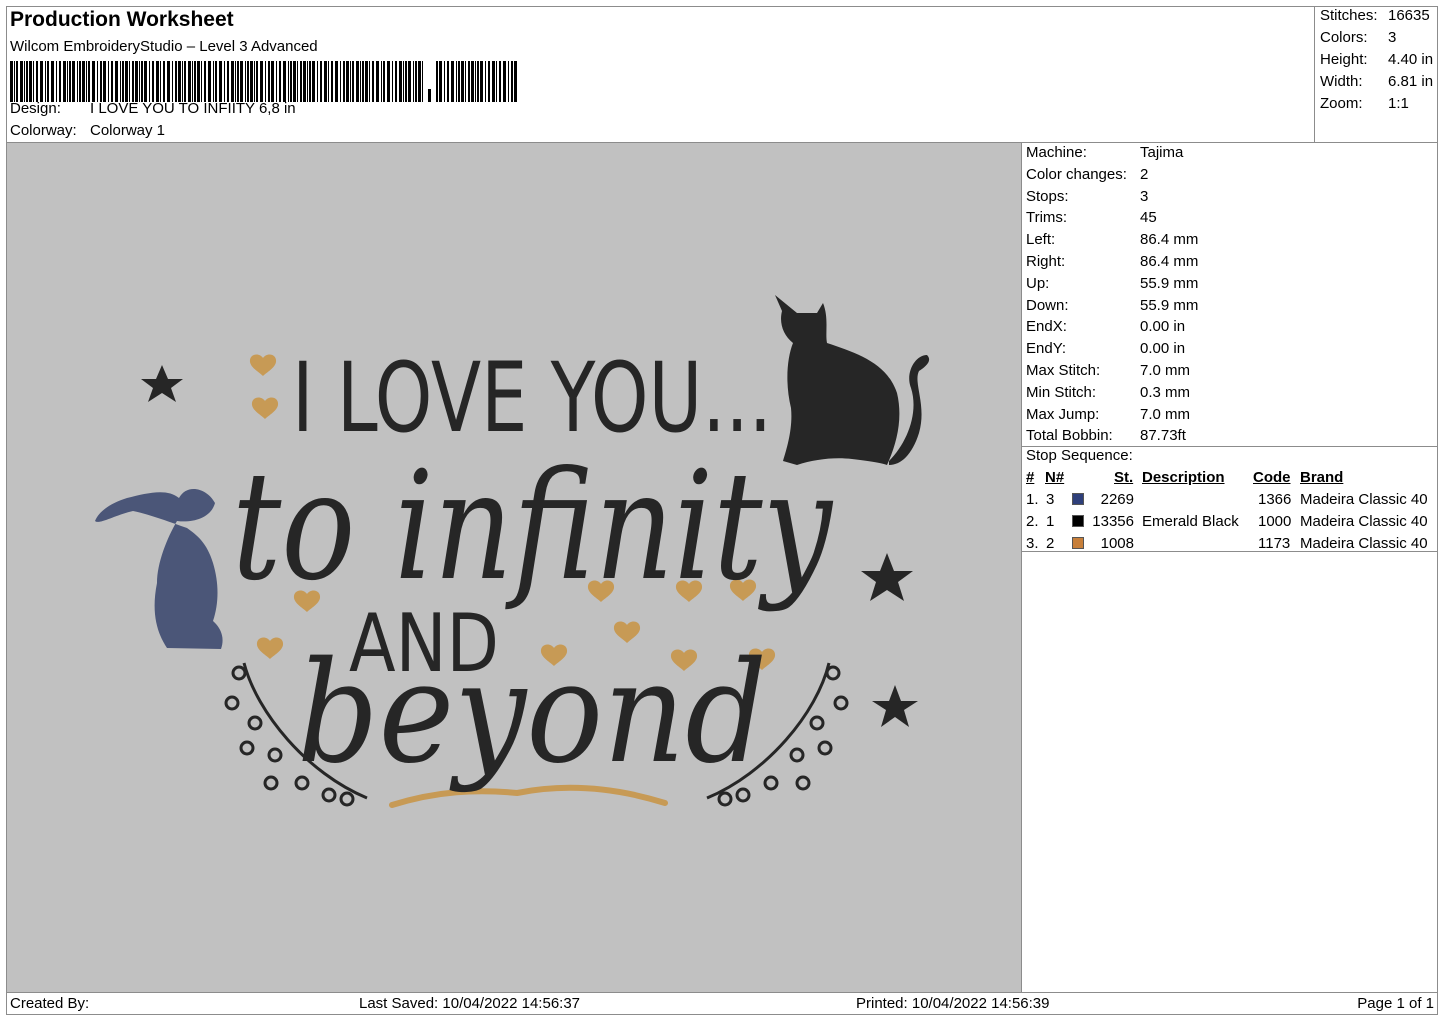  What do you see at coordinates (1349, 15) in the screenshot?
I see `summary-label: Stitches:` at bounding box center [1349, 15].